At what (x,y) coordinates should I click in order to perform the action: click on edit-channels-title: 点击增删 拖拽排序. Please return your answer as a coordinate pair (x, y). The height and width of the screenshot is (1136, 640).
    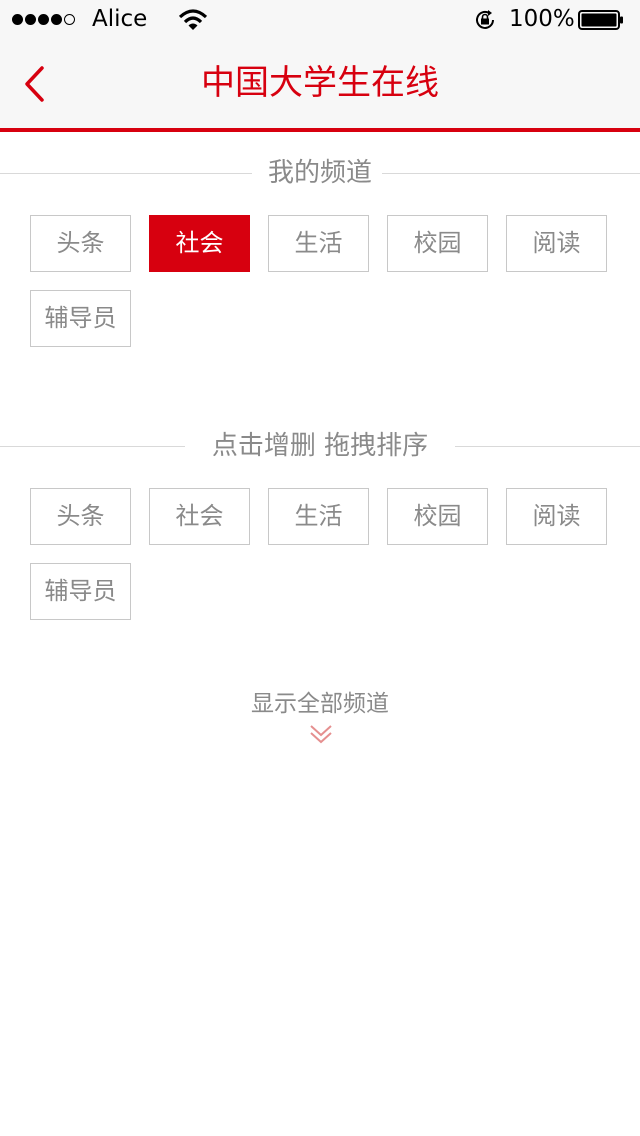
    Looking at the image, I should click on (320, 446).